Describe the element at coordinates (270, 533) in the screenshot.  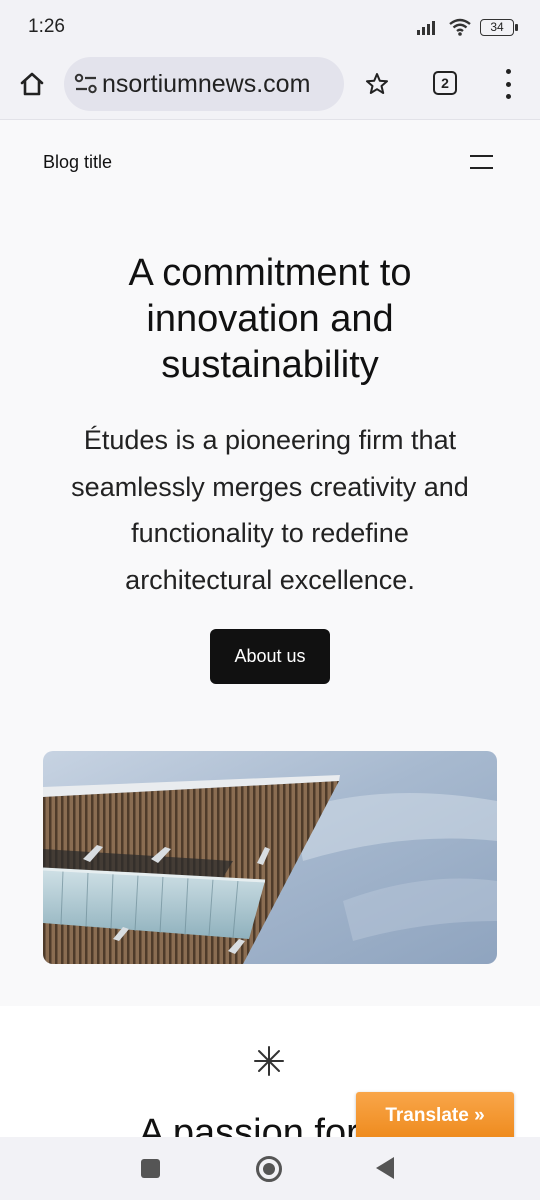
I see `hero-description-line: functionality to redefine` at that location.